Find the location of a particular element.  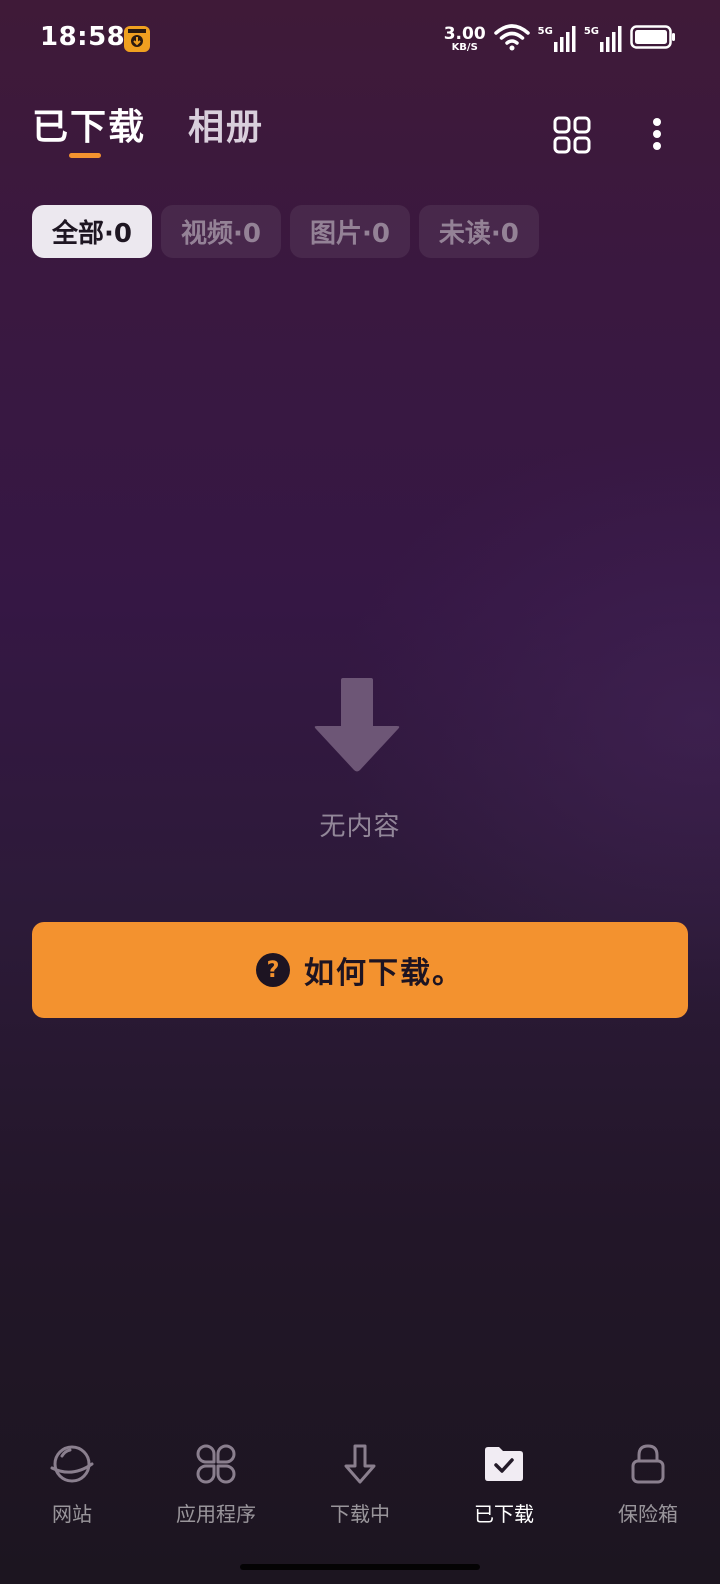

filter-all: 全部·0 is located at coordinates (92, 231).